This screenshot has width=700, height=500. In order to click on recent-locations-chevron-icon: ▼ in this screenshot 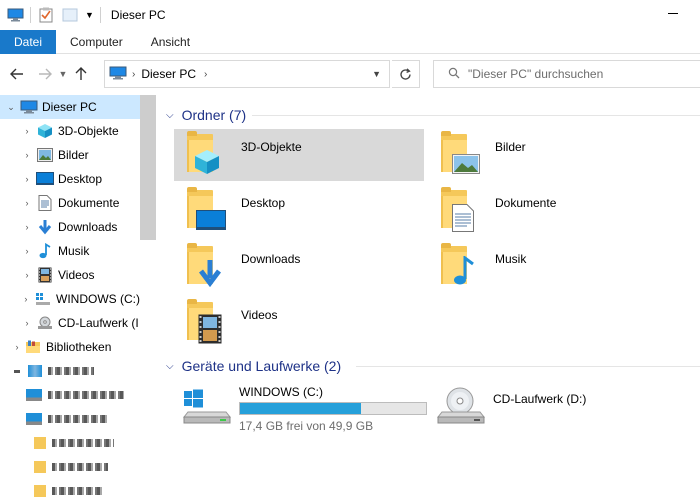, I will do `click(63, 74)`.